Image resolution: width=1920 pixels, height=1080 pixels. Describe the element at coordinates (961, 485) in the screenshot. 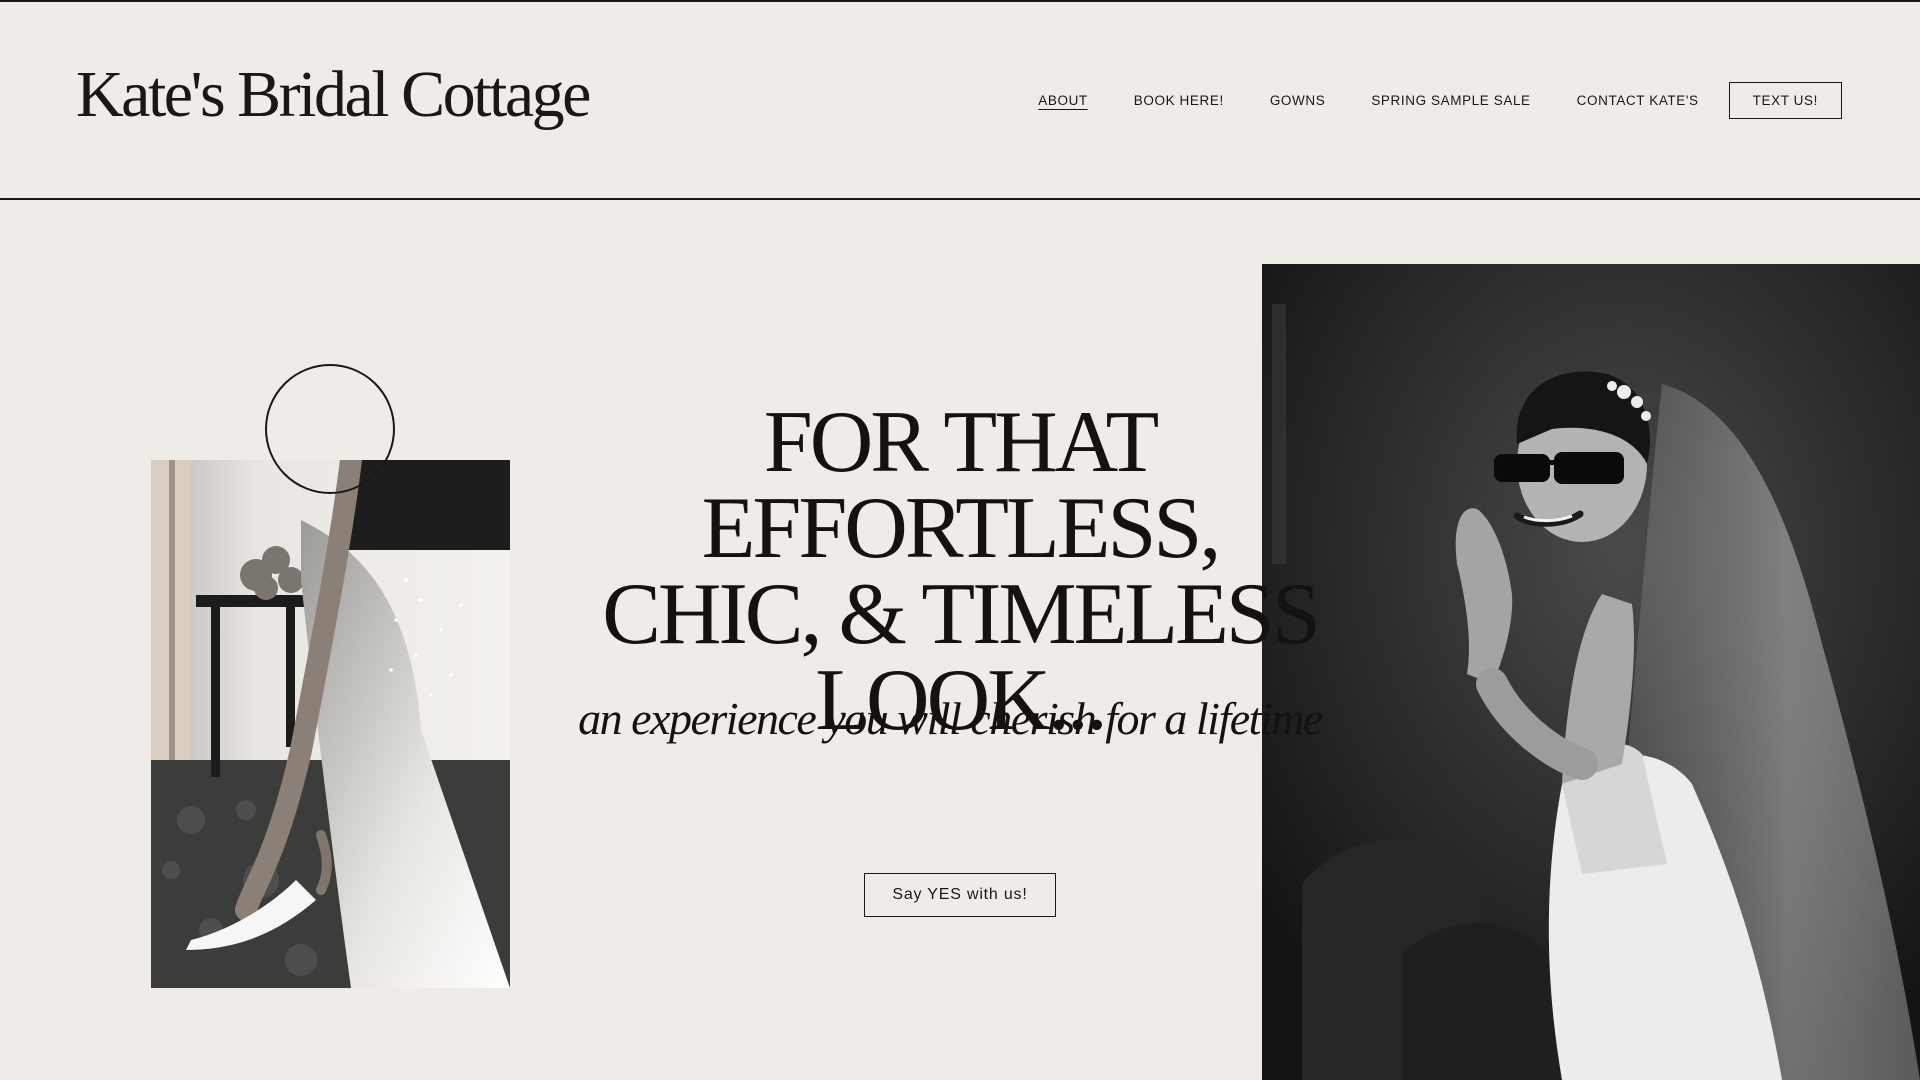

I see `headline-line-1: FOR THAT EFFORTLESS,` at that location.